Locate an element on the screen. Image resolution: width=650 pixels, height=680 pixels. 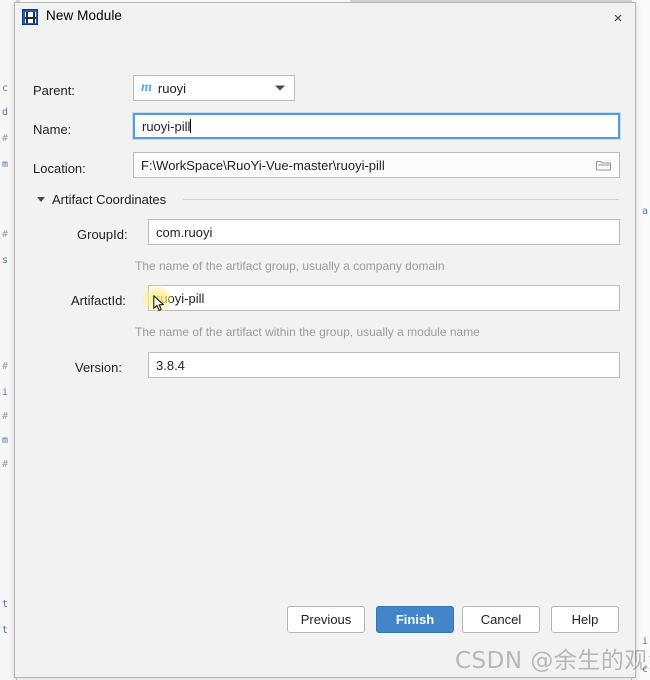
parent-value: ruoyi is located at coordinates (172, 88).